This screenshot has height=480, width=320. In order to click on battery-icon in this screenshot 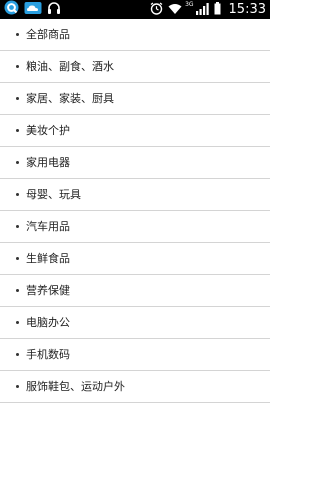, I will do `click(217, 9)`.